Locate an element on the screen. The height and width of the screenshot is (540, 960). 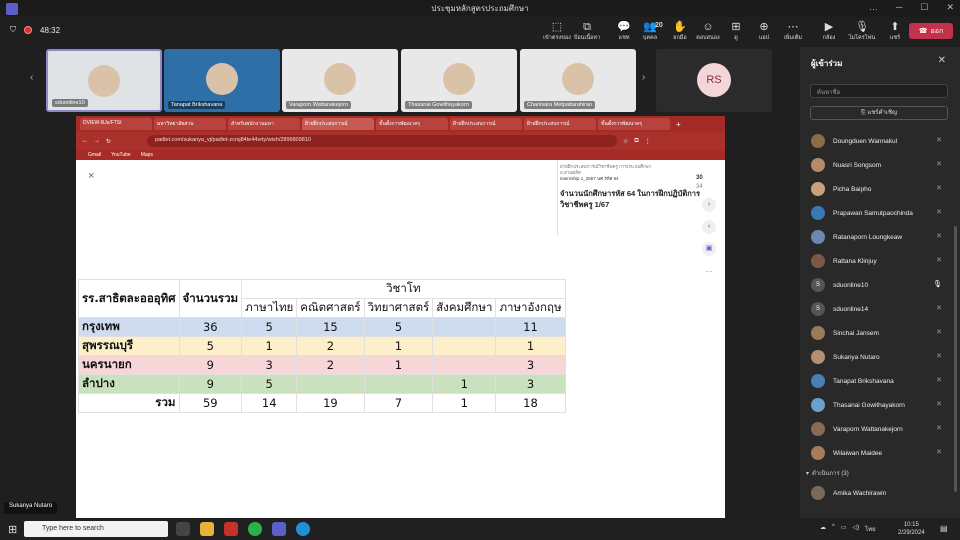
teams-taskbar-icon is located at coordinates (279, 529).